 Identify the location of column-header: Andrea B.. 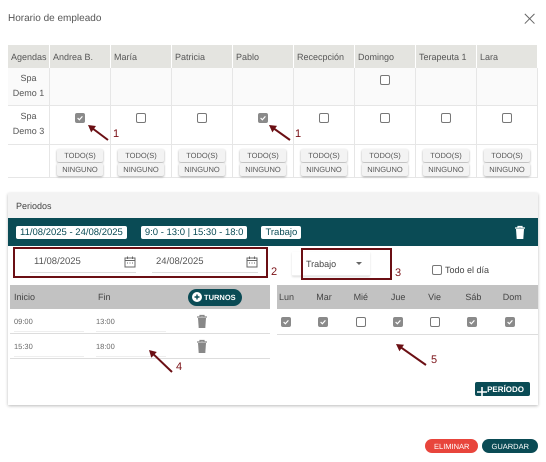
(80, 56).